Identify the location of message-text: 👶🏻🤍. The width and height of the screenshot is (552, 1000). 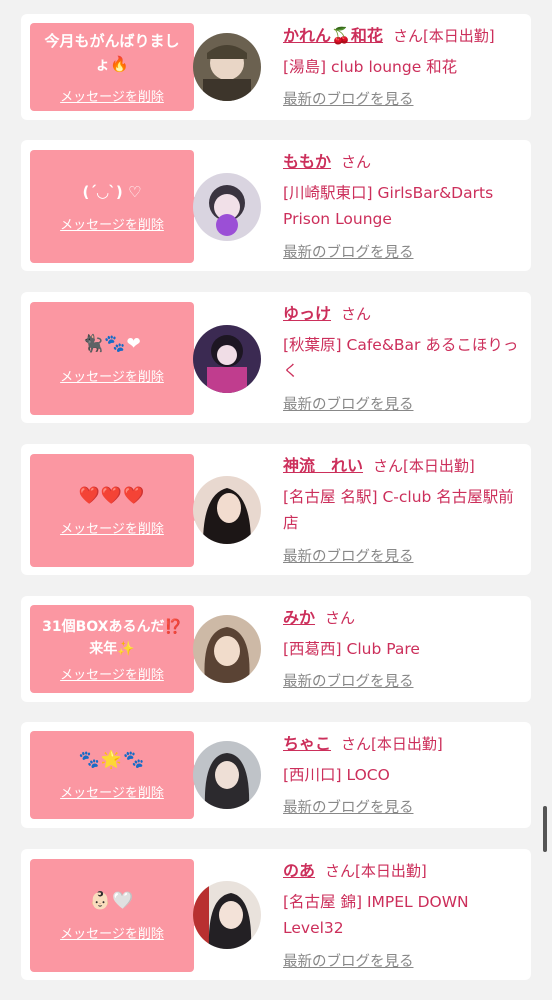
(112, 900).